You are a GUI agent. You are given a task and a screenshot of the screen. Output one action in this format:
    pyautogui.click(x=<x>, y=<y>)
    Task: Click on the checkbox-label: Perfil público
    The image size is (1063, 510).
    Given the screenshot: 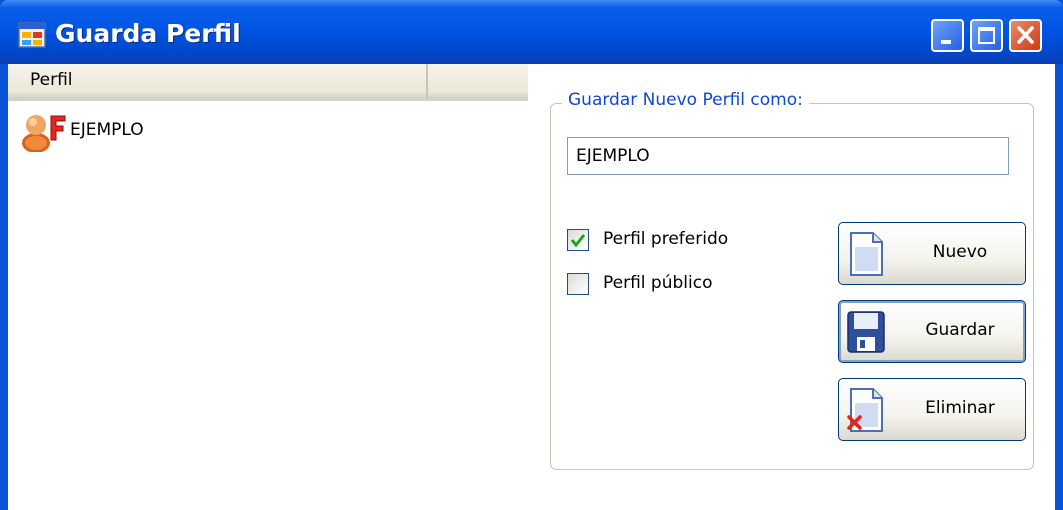 What is the action you would take?
    pyautogui.click(x=658, y=283)
    